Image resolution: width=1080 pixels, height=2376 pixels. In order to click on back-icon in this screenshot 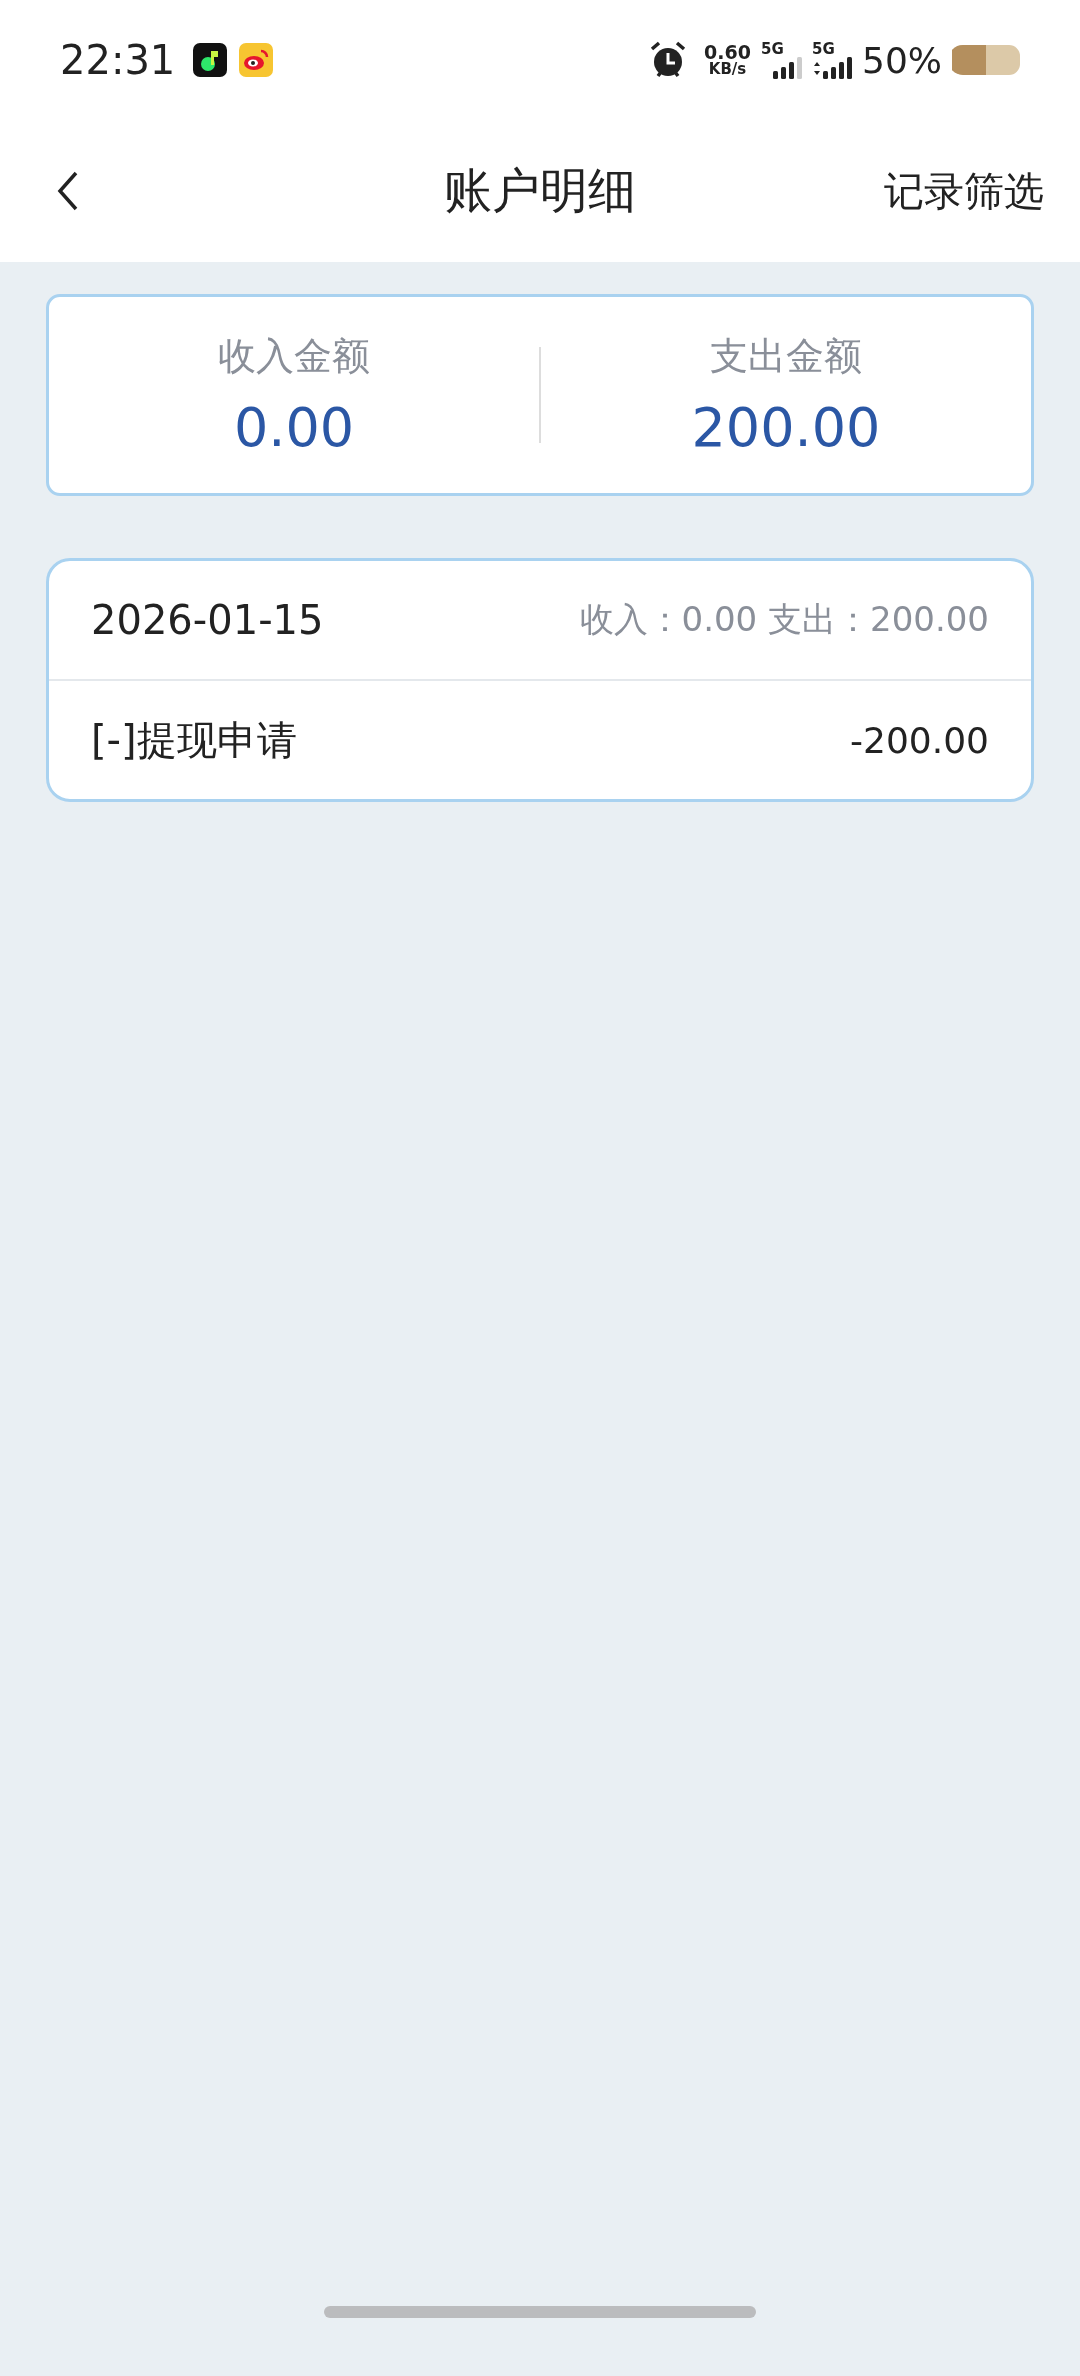, I will do `click(68, 191)`.